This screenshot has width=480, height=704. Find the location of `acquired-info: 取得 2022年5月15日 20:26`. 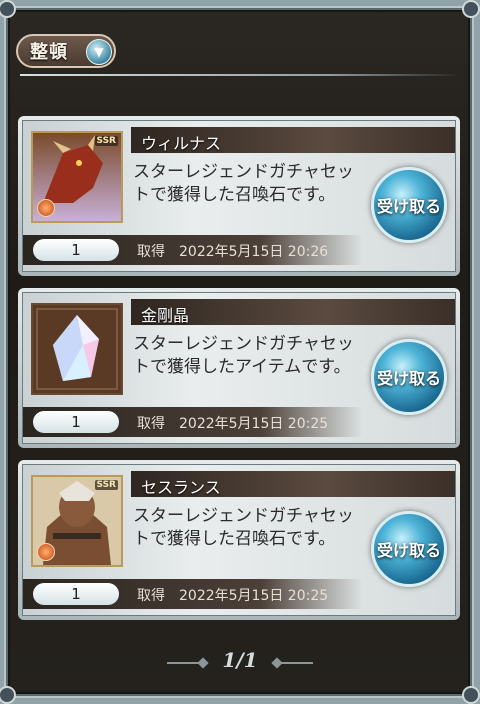

acquired-info: 取得 2022年5月15日 20:26 is located at coordinates (232, 251).